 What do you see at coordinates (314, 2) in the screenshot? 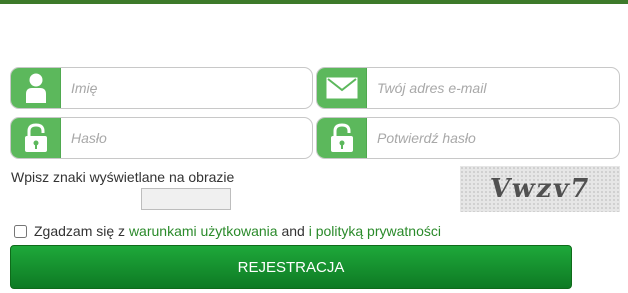
I see `top-bar` at bounding box center [314, 2].